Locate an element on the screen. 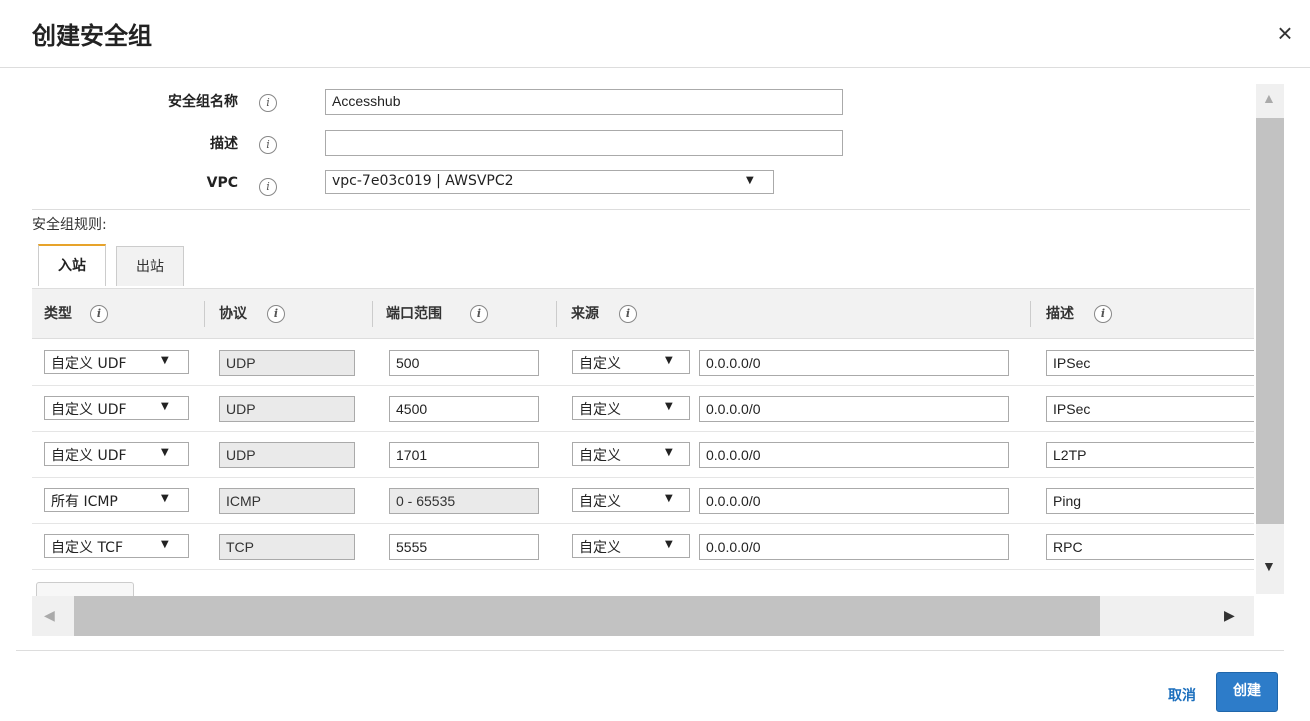 This screenshot has height=721, width=1310. vpc-select: vpc-7e03c019 | AWSVPC2 ▼ is located at coordinates (549, 182).